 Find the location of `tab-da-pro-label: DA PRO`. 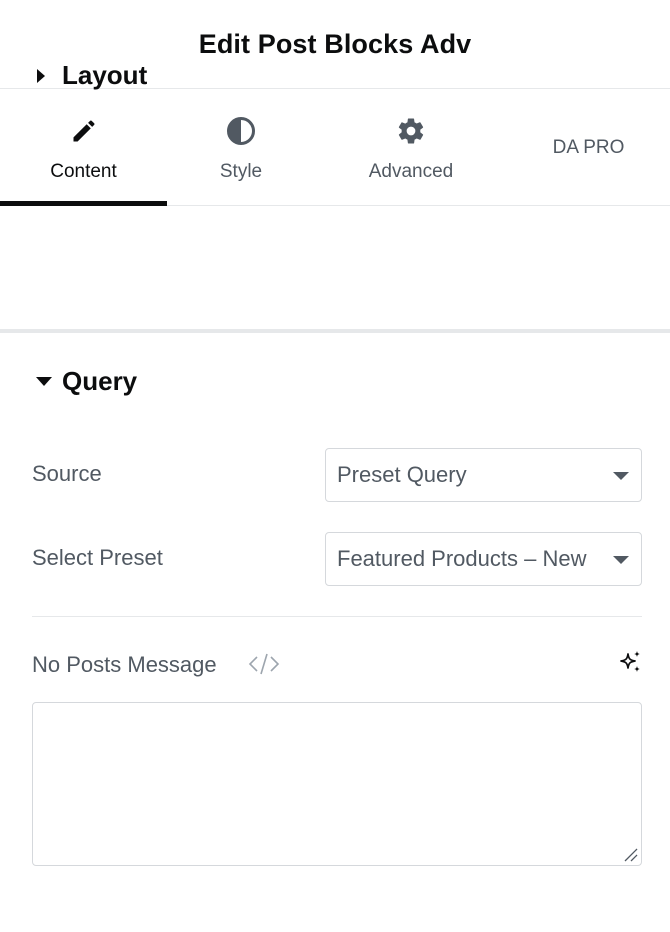

tab-da-pro-label: DA PRO is located at coordinates (588, 147).